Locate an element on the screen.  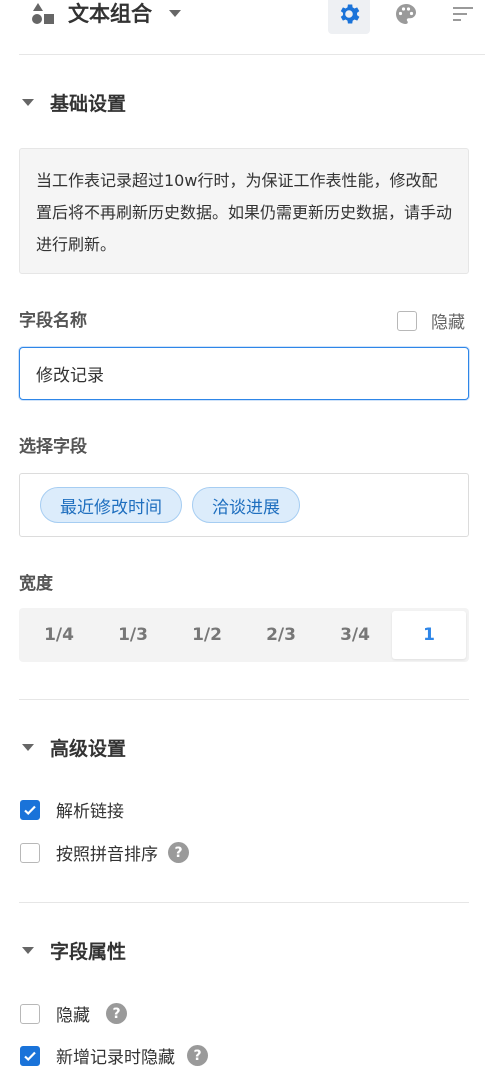
sort-tab-button is located at coordinates (463, 17).